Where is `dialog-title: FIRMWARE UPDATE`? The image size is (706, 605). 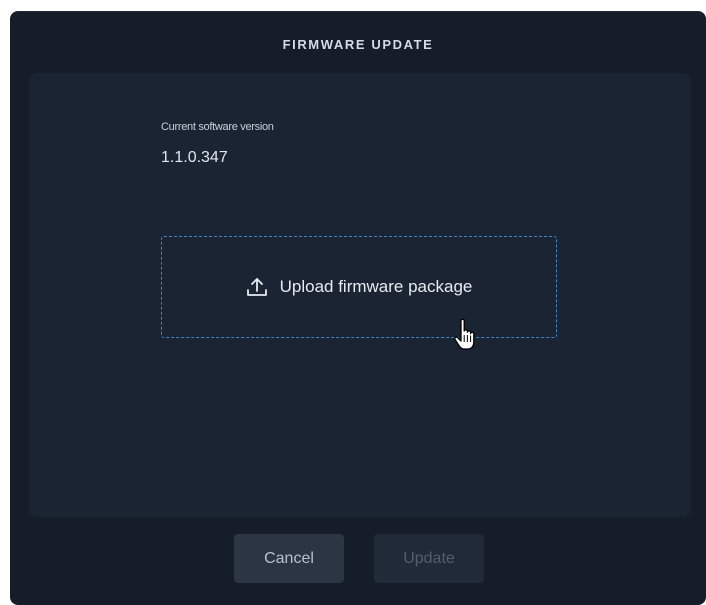
dialog-title: FIRMWARE UPDATE is located at coordinates (358, 44).